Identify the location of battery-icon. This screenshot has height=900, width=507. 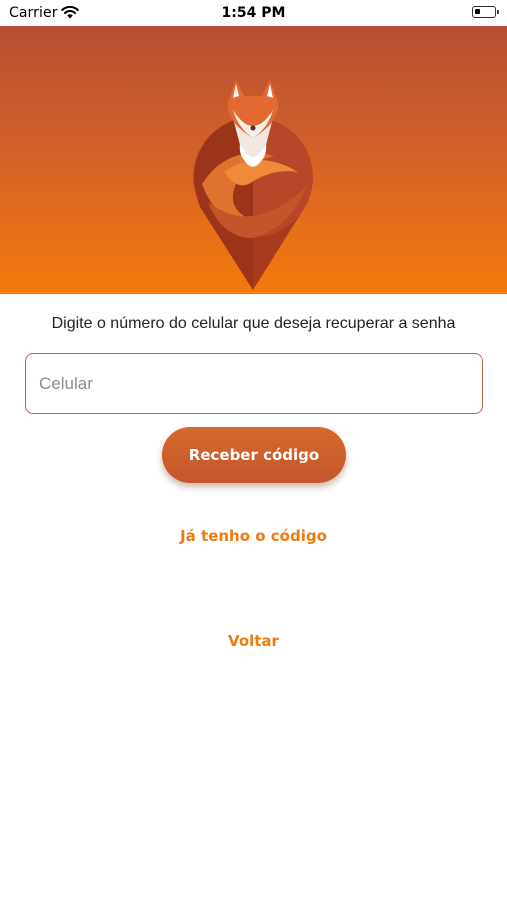
(485, 12).